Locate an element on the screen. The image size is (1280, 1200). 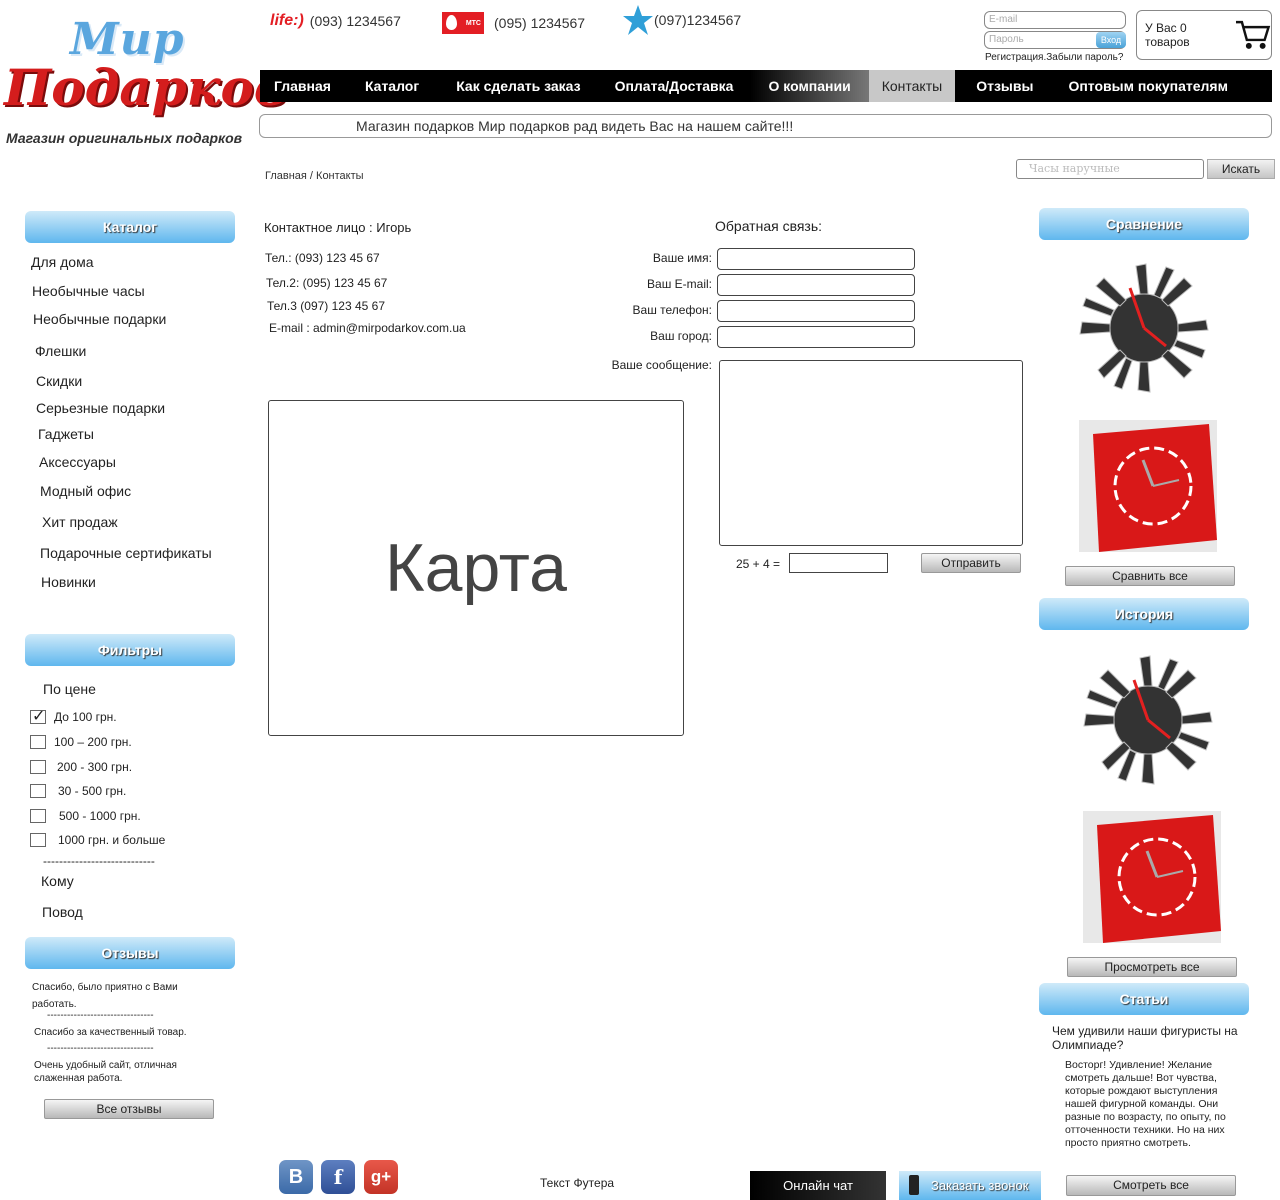
contact-person: Контактное лицо : Игорь is located at coordinates (338, 227).